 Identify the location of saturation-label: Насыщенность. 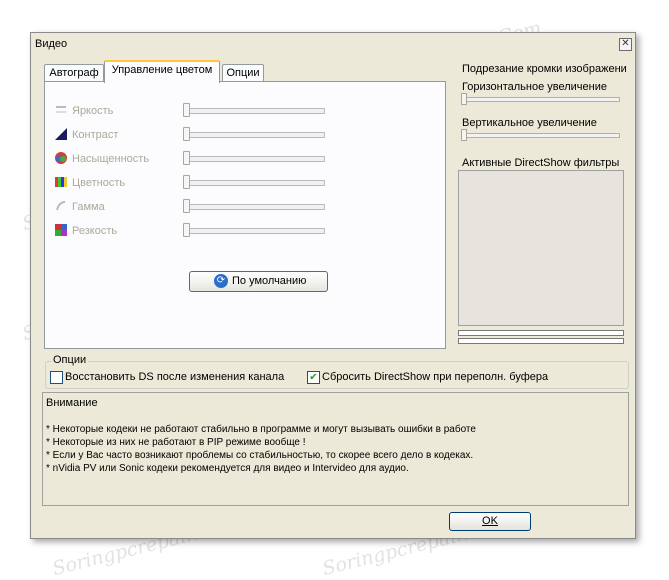
(111, 159).